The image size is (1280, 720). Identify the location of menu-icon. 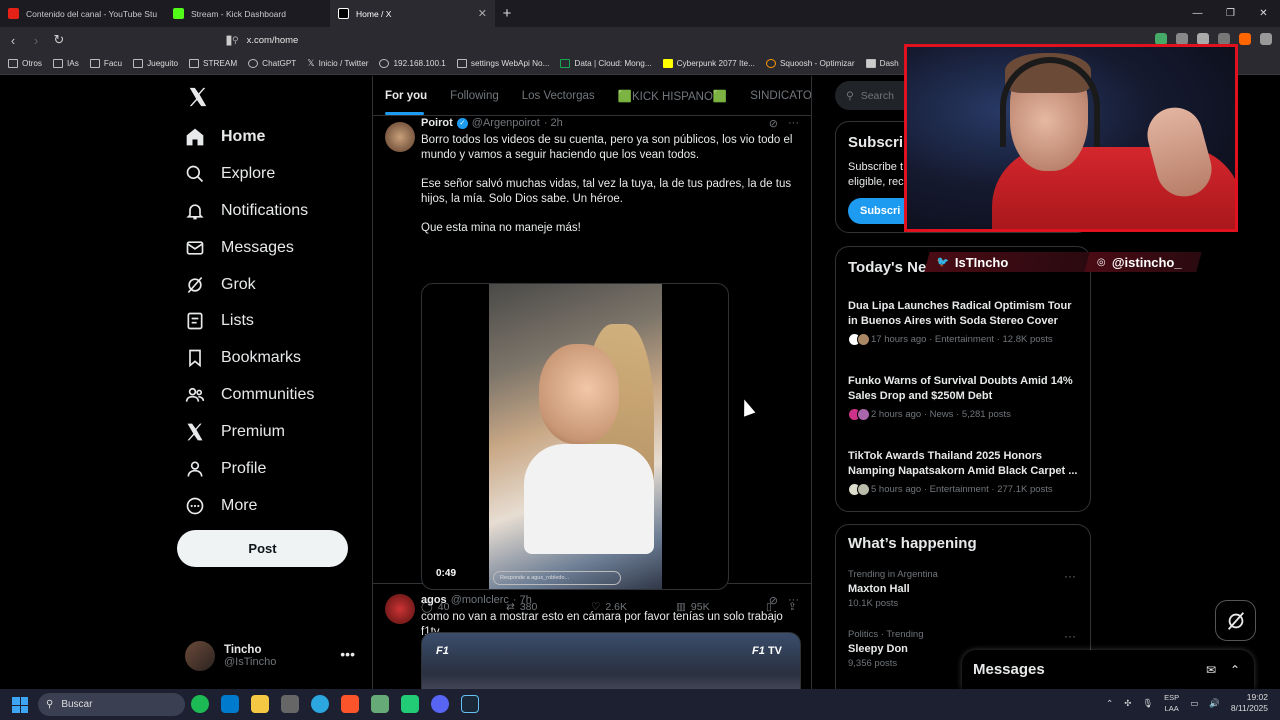
(1266, 39).